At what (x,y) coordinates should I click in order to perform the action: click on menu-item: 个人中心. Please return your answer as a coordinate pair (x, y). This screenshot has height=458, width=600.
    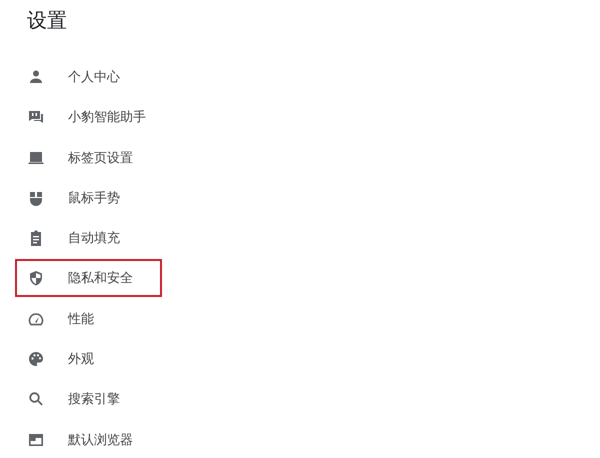
    Looking at the image, I should click on (88, 77).